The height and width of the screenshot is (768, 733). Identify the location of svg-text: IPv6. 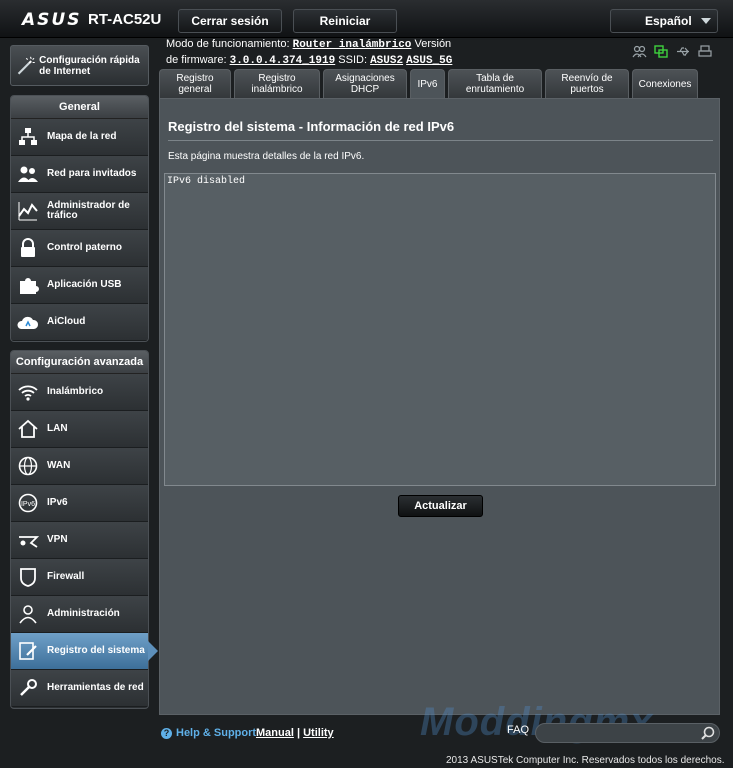
(28, 504).